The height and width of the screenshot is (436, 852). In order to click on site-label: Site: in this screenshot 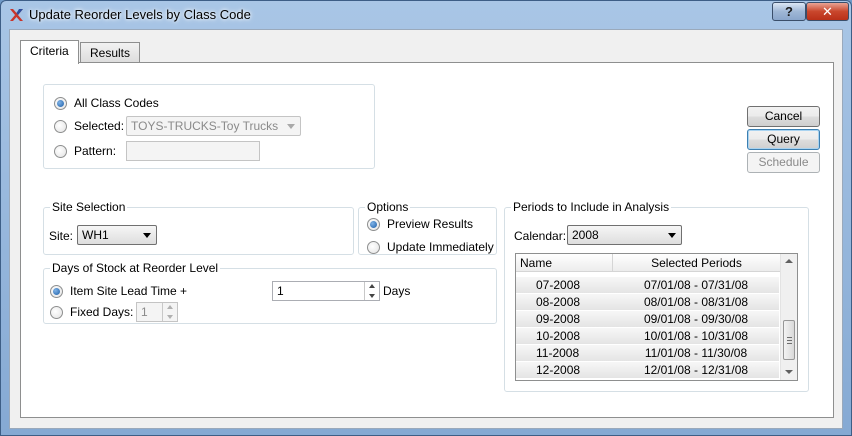, I will do `click(61, 236)`.